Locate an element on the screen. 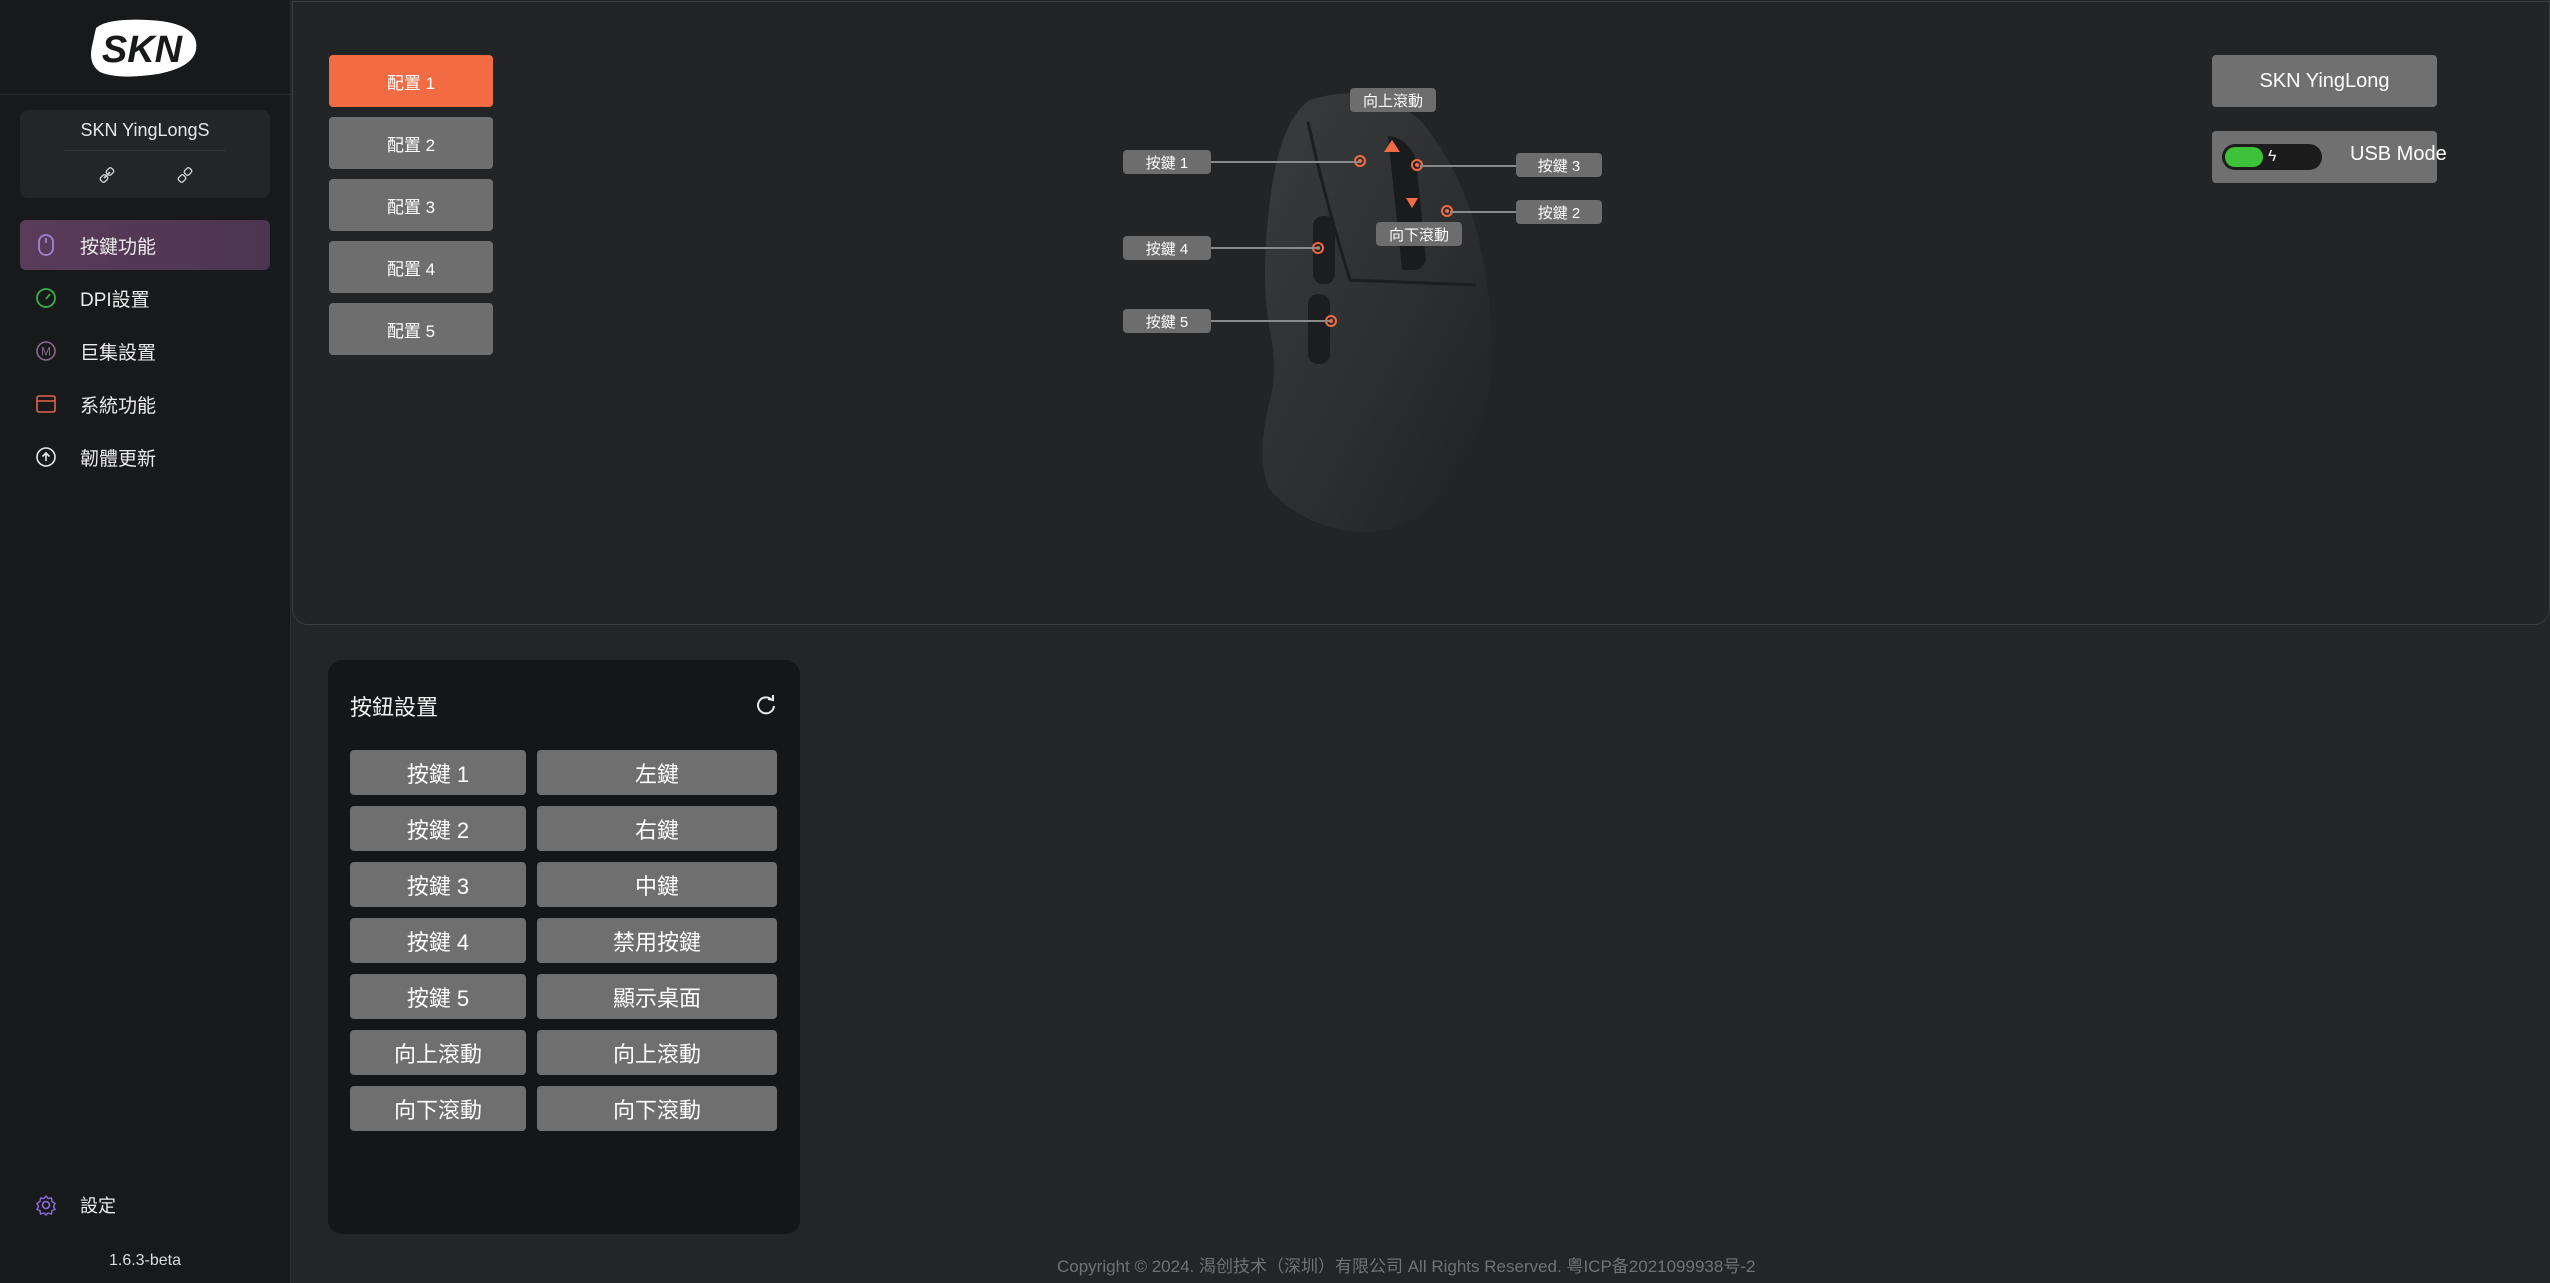 This screenshot has height=1283, width=2550. leader-key4 is located at coordinates (1265, 248).